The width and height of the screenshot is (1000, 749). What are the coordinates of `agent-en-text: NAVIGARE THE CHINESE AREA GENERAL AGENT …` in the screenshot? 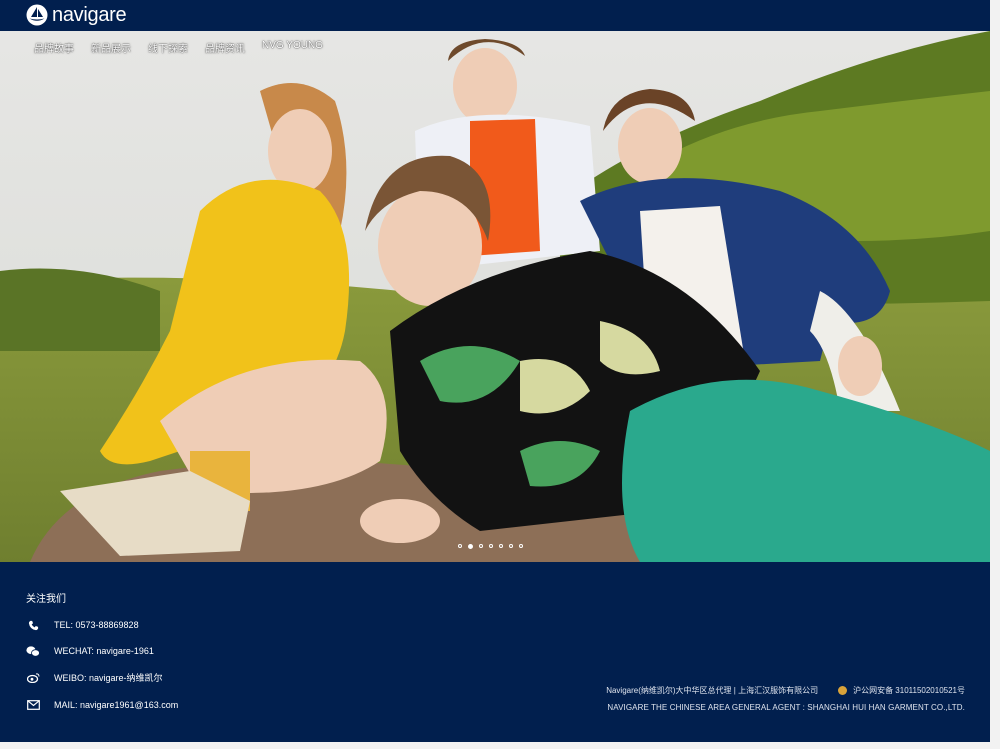 It's located at (786, 707).